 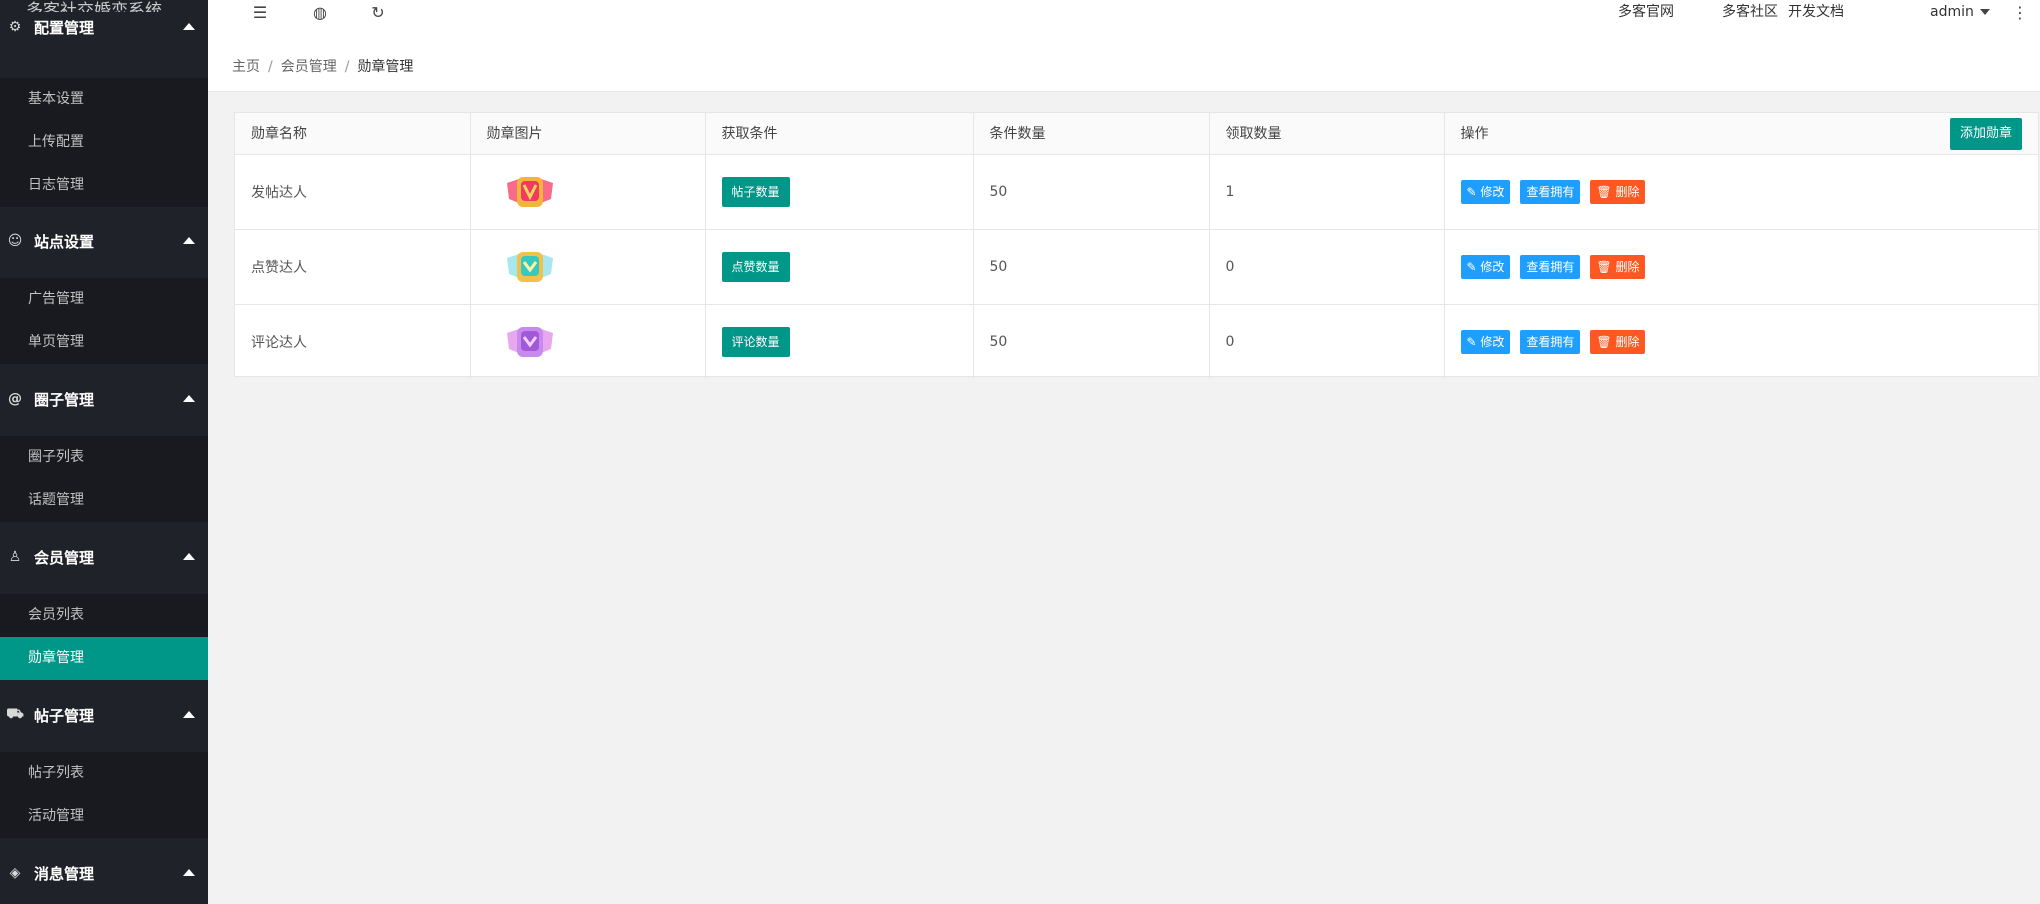 I want to click on user-menu: admin, so click(x=1960, y=12).